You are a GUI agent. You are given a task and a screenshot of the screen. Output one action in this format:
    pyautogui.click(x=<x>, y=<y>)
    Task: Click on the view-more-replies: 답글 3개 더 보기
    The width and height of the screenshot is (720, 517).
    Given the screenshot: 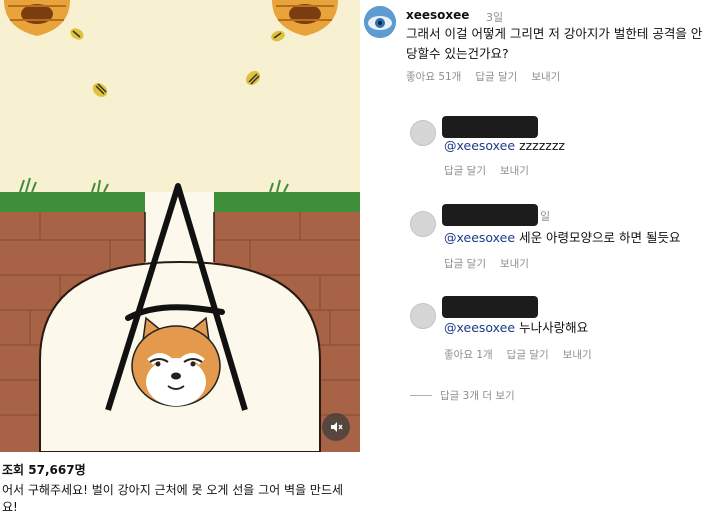 What is the action you would take?
    pyautogui.click(x=462, y=395)
    